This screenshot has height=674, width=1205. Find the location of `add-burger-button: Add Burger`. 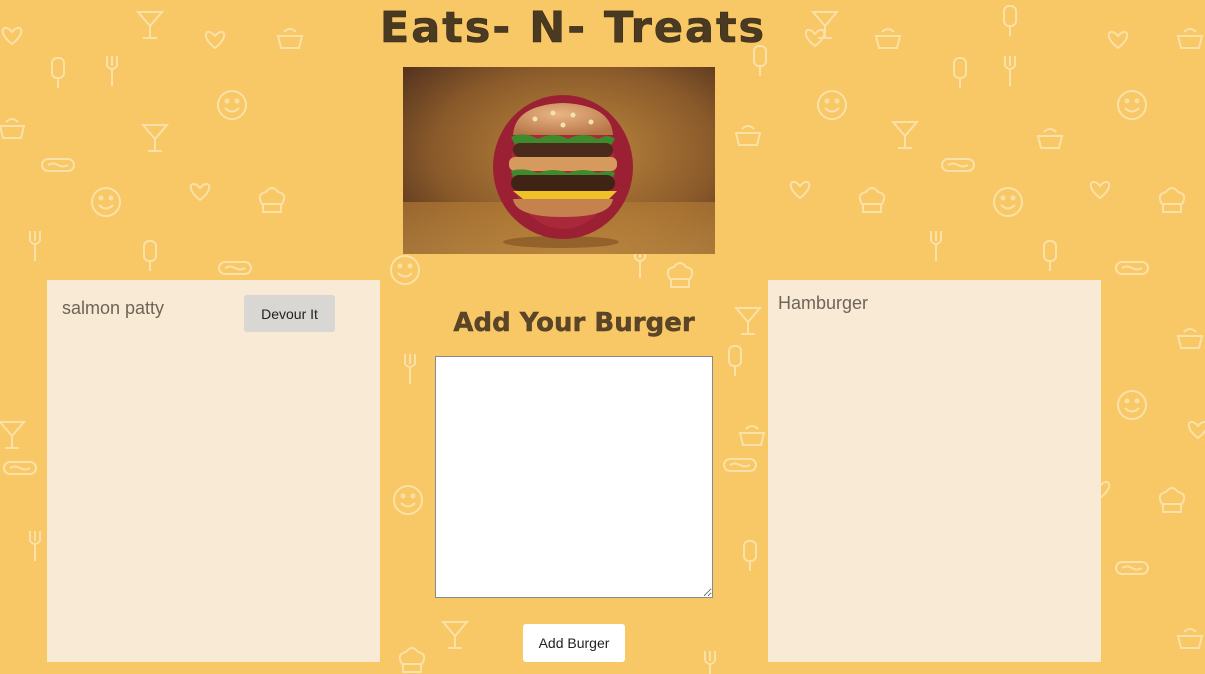

add-burger-button: Add Burger is located at coordinates (574, 643).